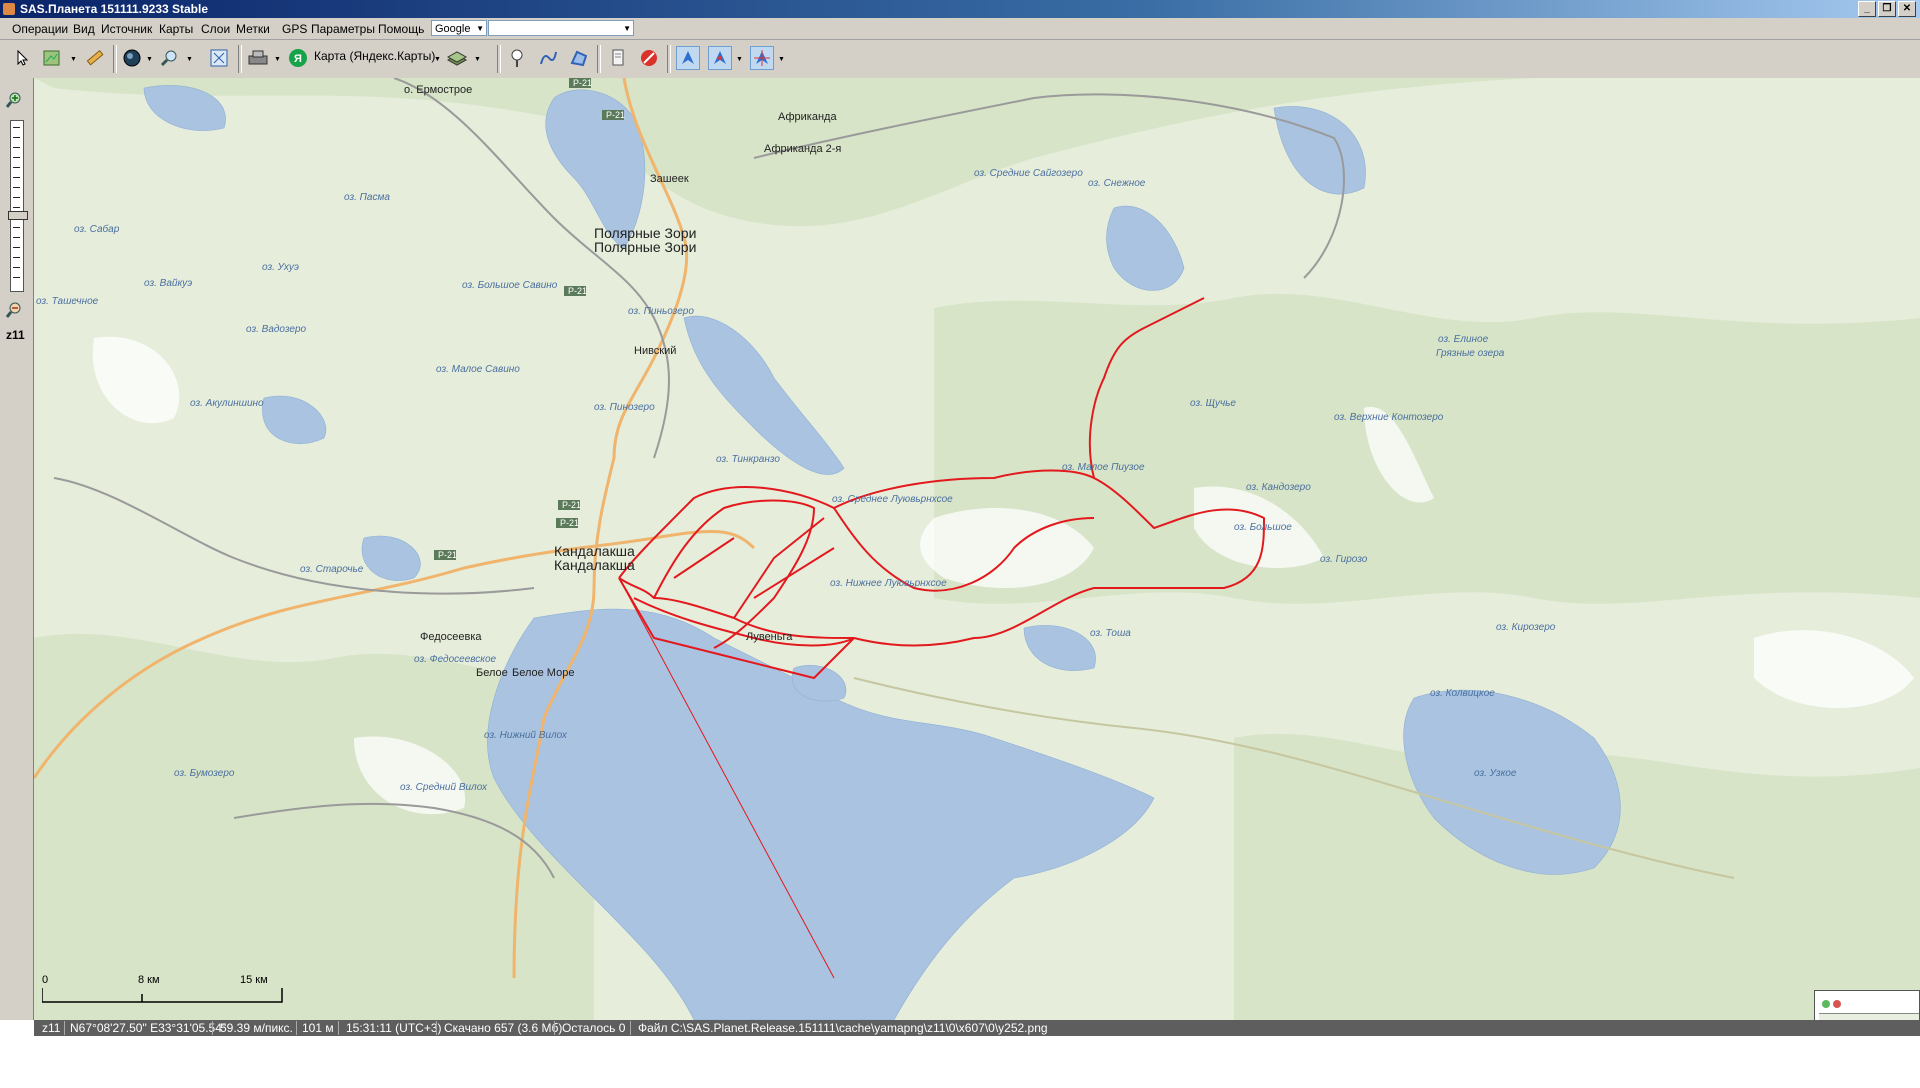 The height and width of the screenshot is (1088, 1920). I want to click on lake-label: оз. Тинкранзо, so click(748, 459).